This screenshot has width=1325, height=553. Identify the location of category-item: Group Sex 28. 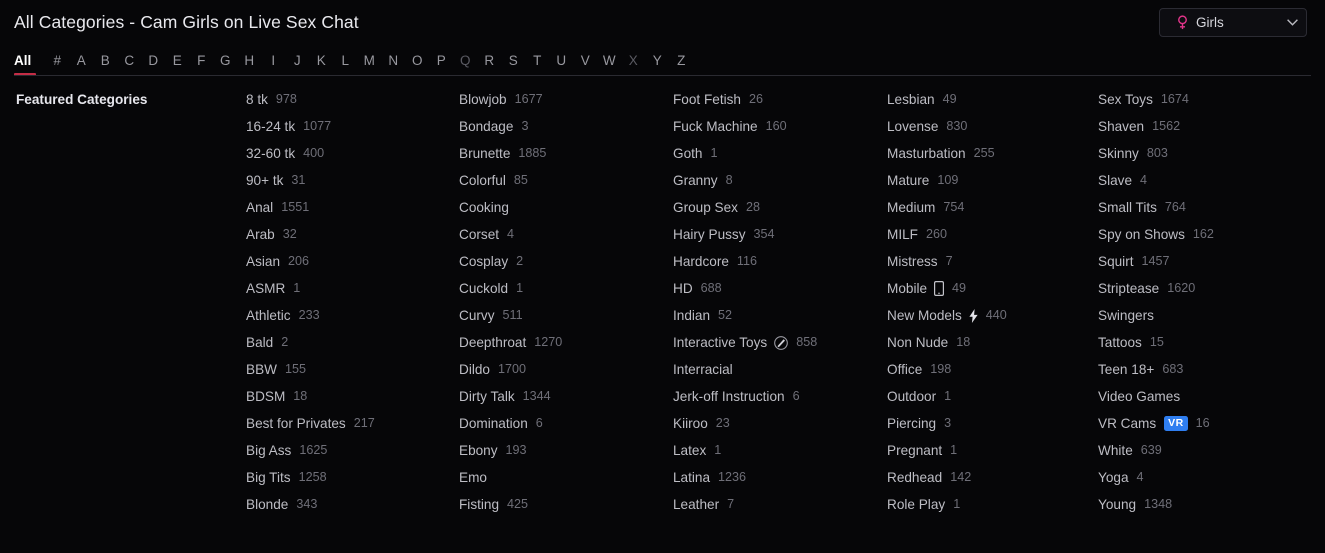
(780, 207).